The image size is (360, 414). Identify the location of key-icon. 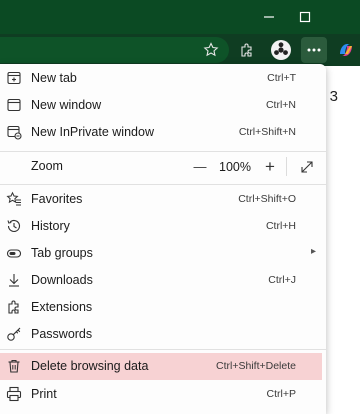
(14, 334).